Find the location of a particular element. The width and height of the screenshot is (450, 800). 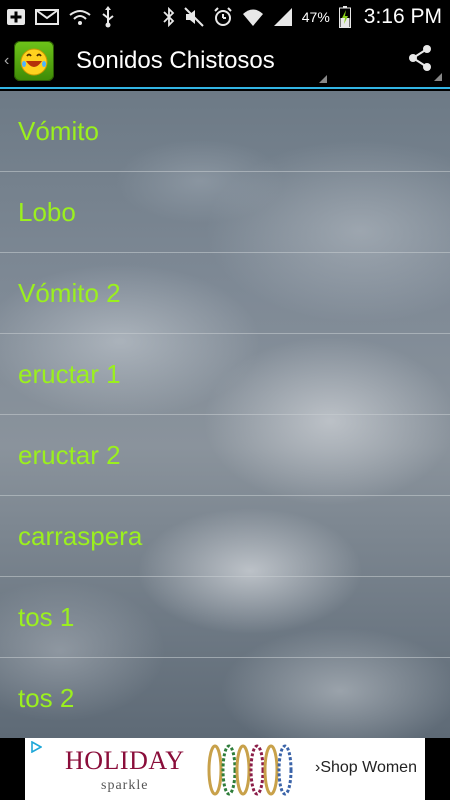

battery-charging-icon is located at coordinates (344, 16).